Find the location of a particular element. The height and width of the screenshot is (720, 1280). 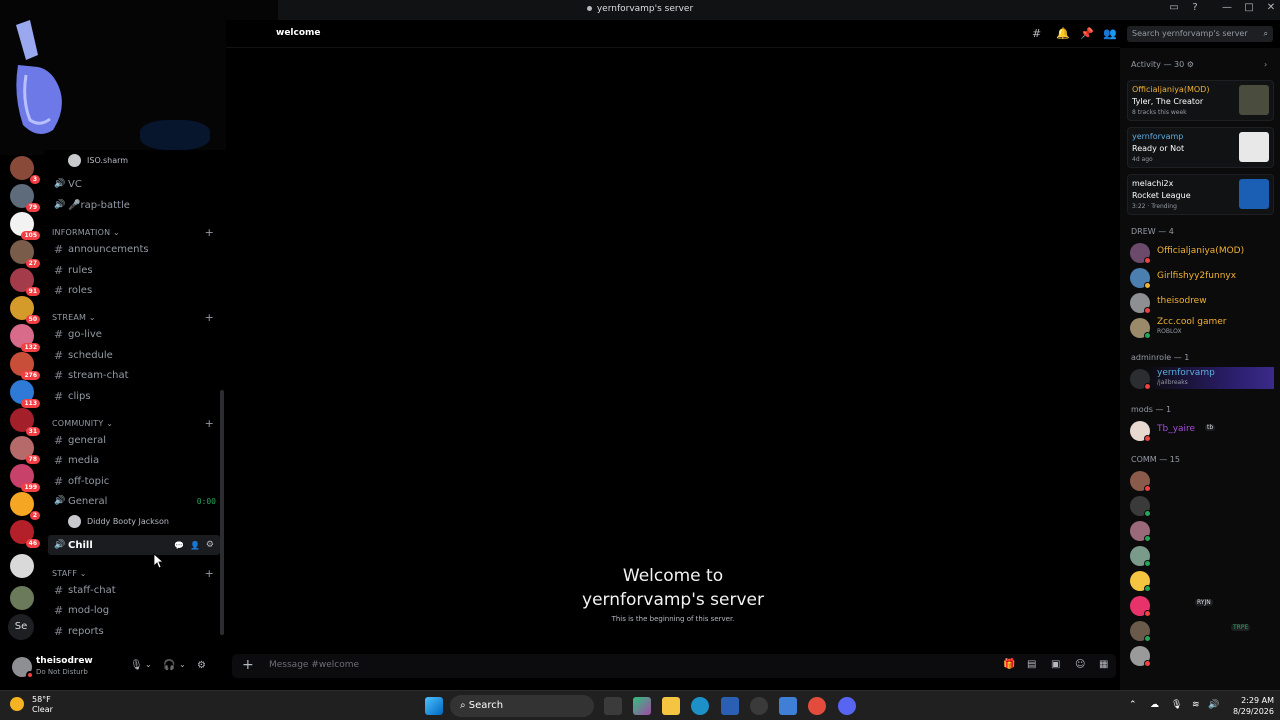

activity-card: yernforvamp Ready or Not 4d ago is located at coordinates (1200, 147).